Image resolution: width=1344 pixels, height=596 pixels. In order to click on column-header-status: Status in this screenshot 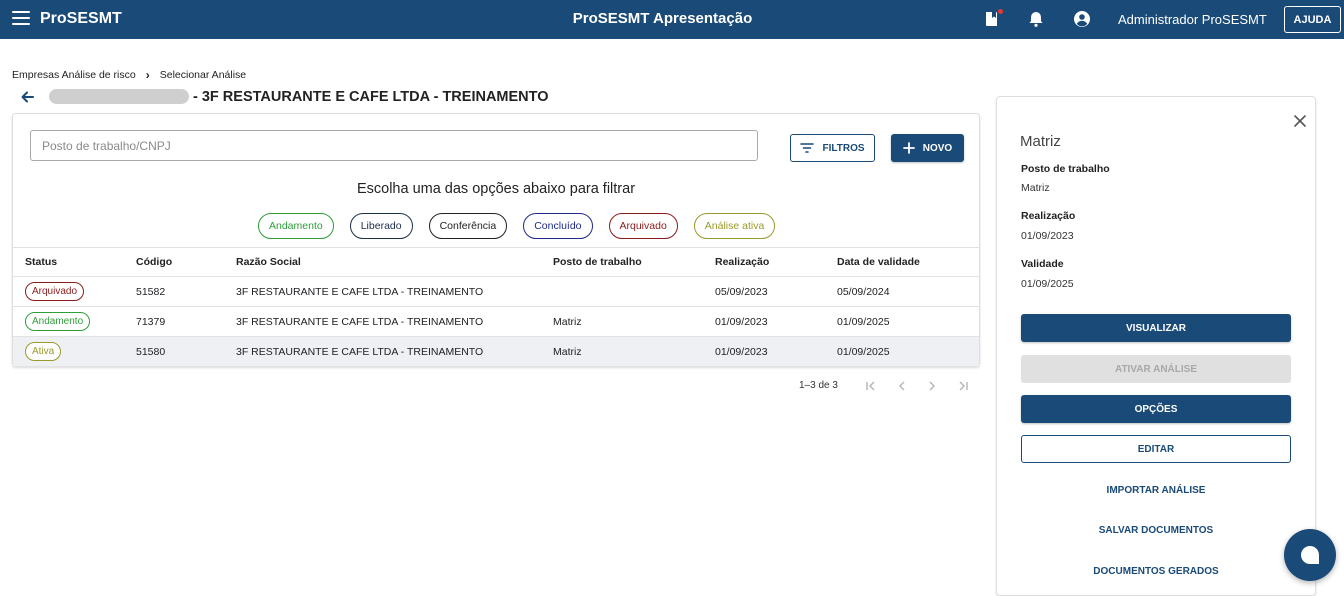, I will do `click(41, 262)`.